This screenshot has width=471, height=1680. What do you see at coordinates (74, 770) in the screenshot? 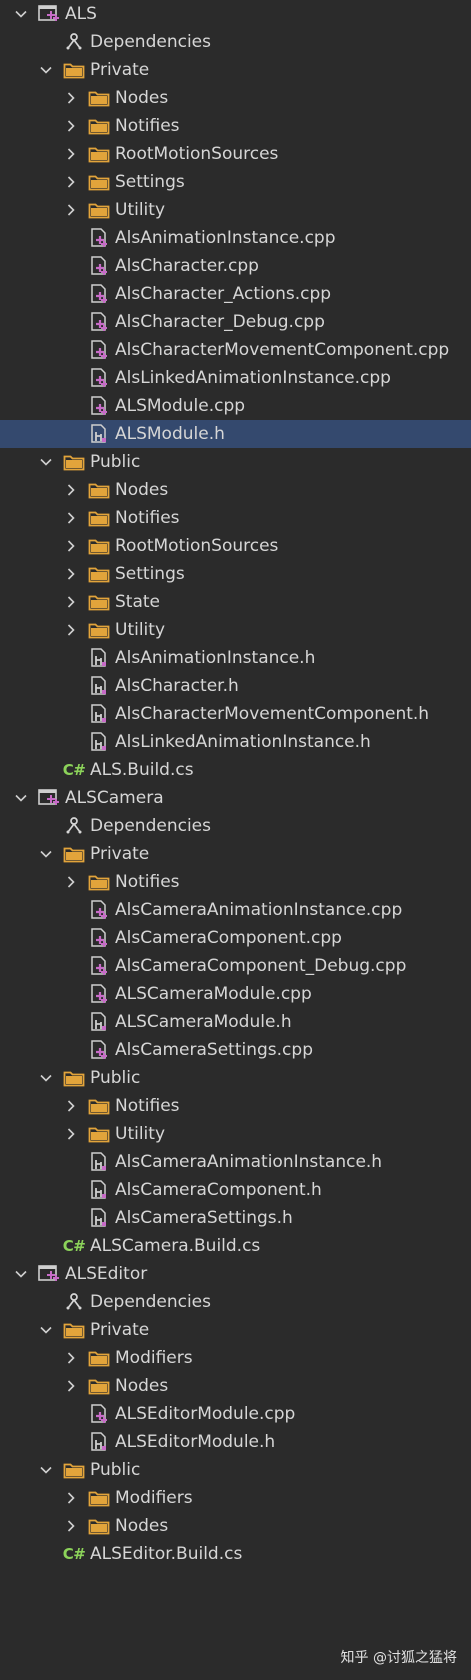
I see `csharp-file-icon: C#` at bounding box center [74, 770].